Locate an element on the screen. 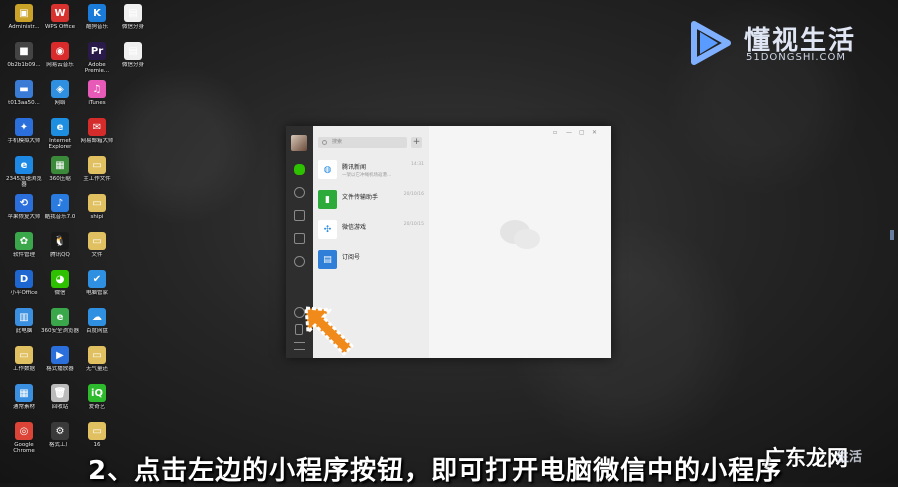  desktop-icon: ✉ 网易邮箱大师 is located at coordinates (97, 131).